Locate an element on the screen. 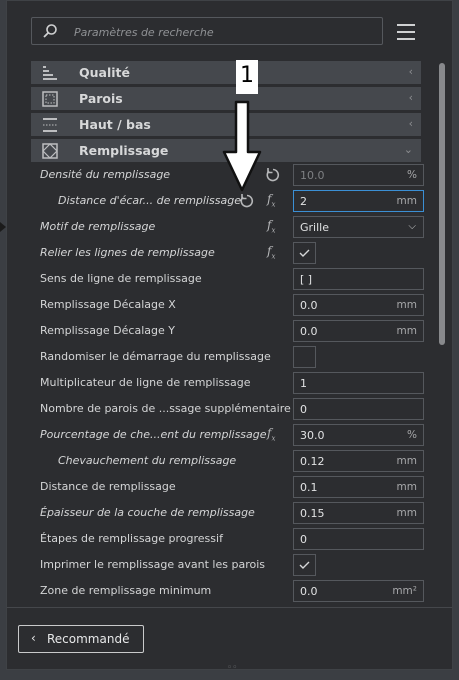 Image resolution: width=459 pixels, height=680 pixels. settings-scrollbar is located at coordinates (442, 204).